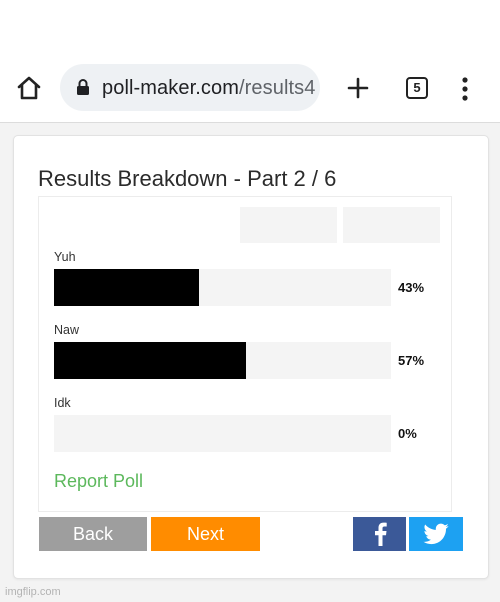 The width and height of the screenshot is (500, 602). Describe the element at coordinates (33, 592) in the screenshot. I see `watermark: imgflip.com` at that location.